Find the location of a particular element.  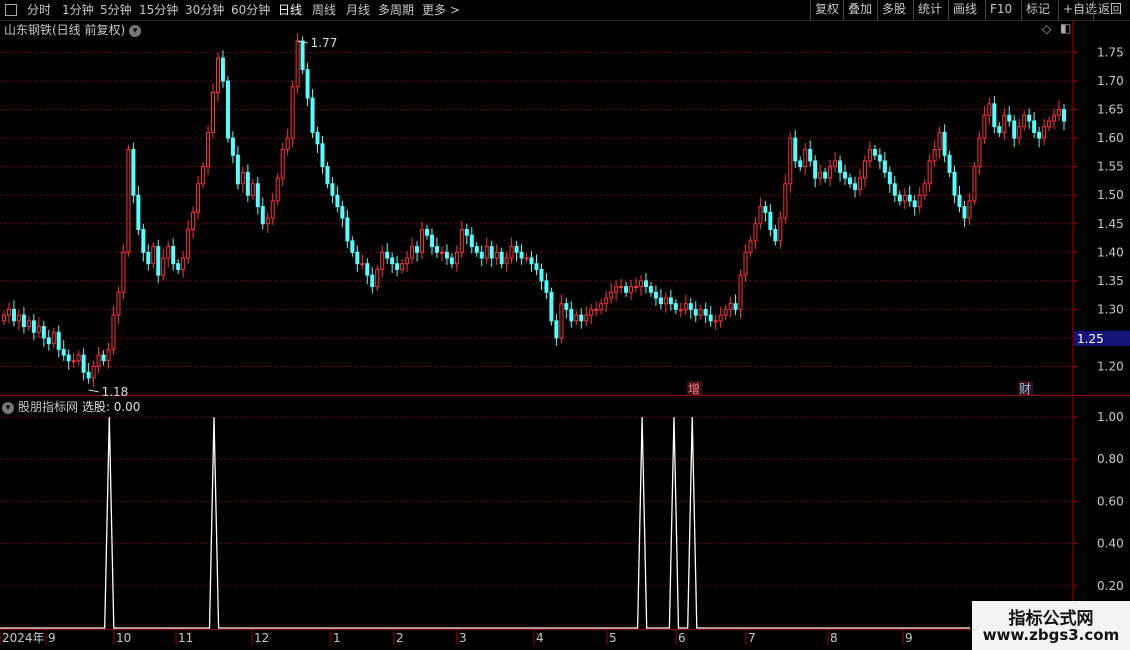

x-tick-label: 9 is located at coordinates (52, 638).